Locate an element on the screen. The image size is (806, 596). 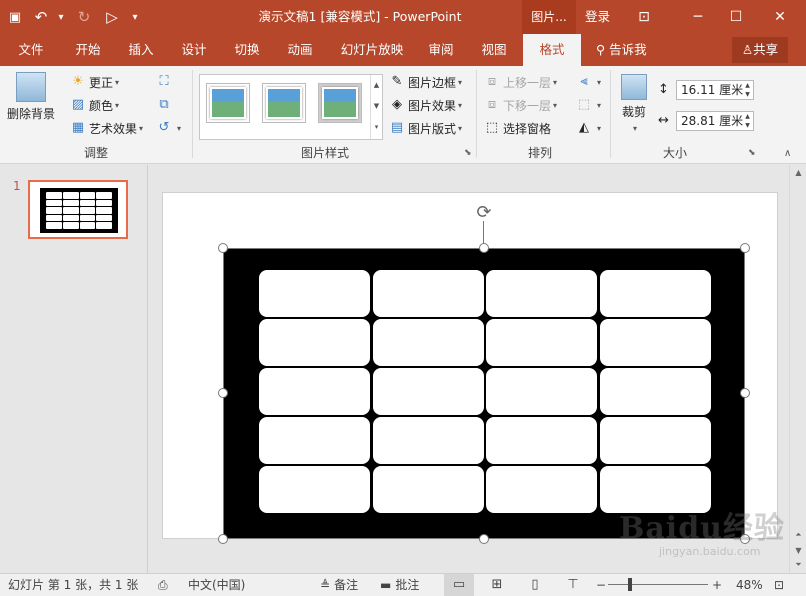
login-link: 登录 is located at coordinates (597, 17).